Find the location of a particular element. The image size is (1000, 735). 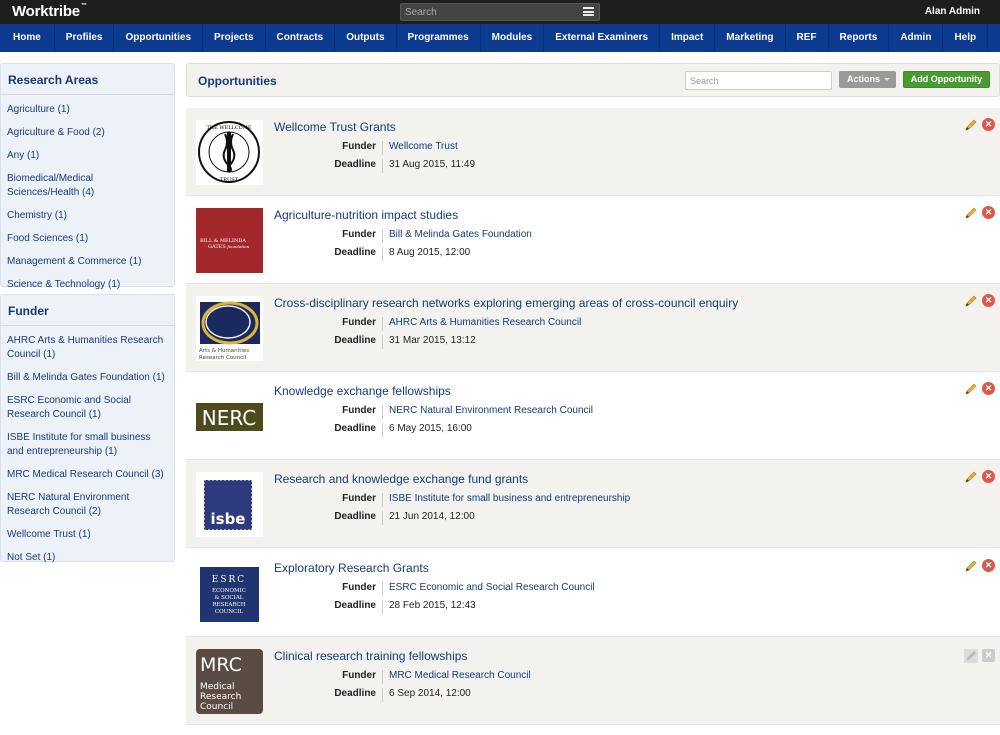

worktribe-logo: Worktribe™ is located at coordinates (49, 11).